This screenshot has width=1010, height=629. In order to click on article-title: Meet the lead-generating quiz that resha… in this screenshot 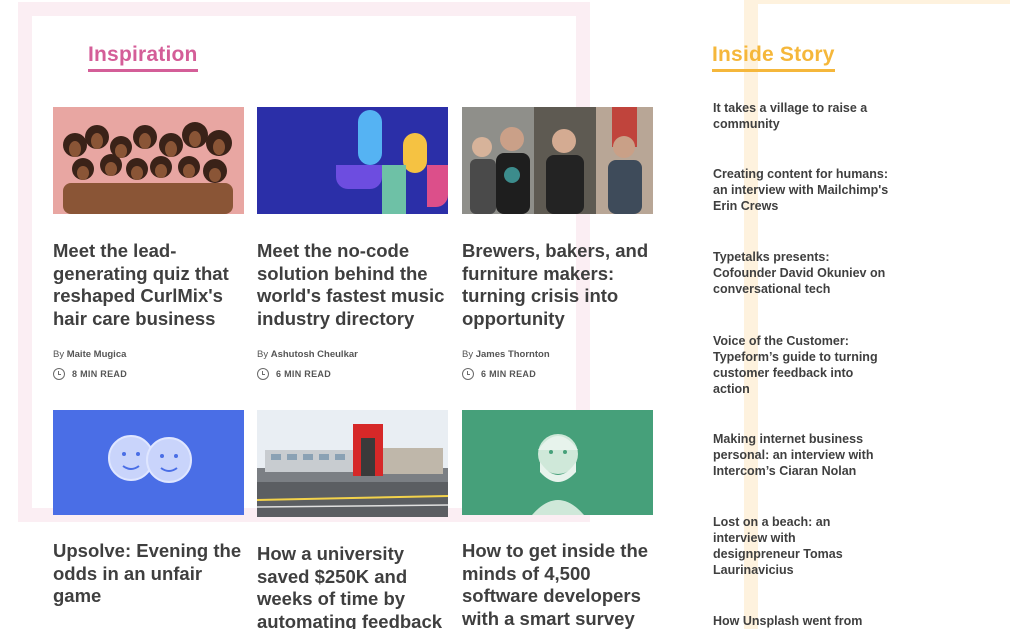, I will do `click(151, 285)`.